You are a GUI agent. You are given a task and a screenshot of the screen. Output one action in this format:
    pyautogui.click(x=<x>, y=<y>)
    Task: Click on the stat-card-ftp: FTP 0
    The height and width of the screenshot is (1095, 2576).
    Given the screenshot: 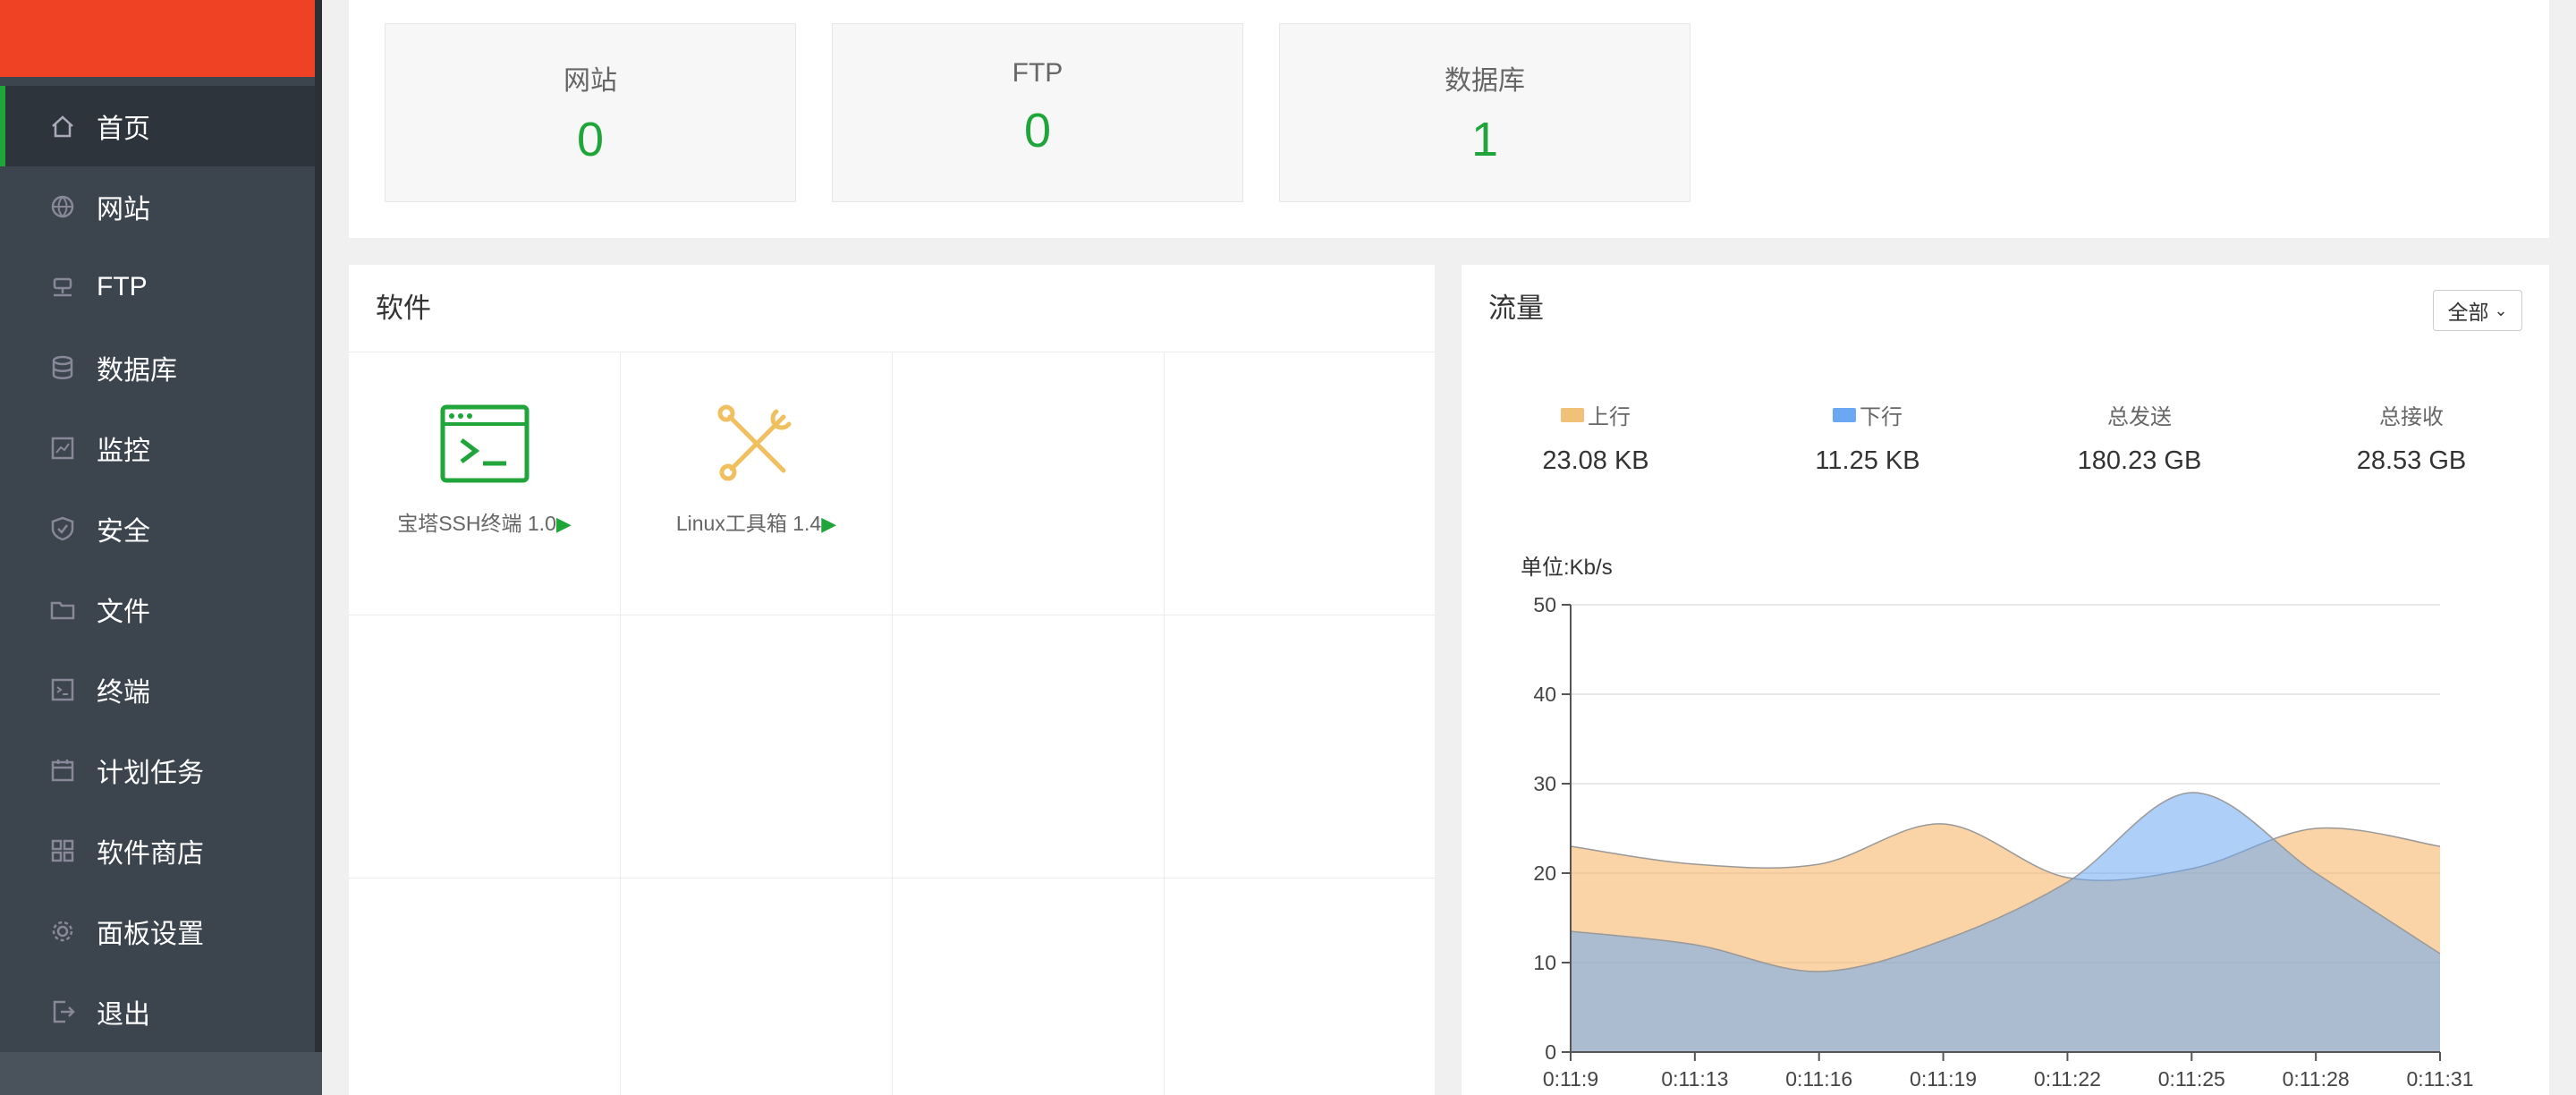 What is the action you would take?
    pyautogui.click(x=1037, y=113)
    